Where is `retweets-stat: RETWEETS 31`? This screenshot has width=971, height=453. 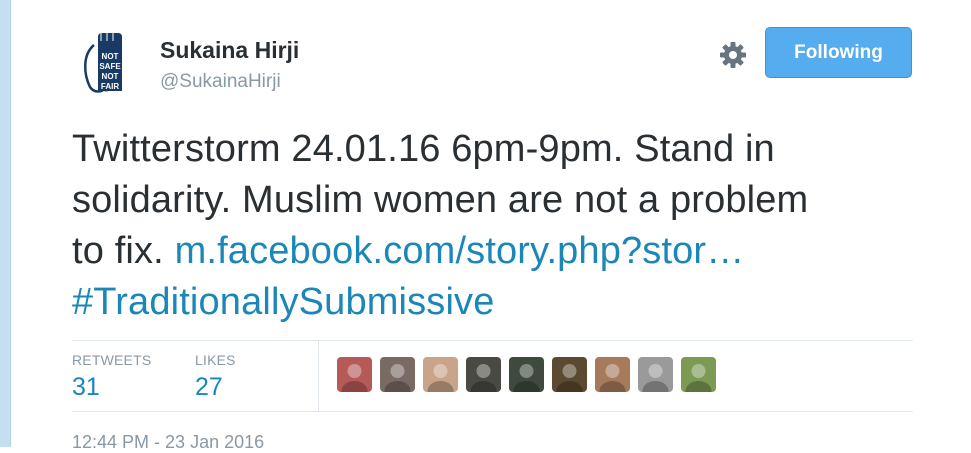 retweets-stat: RETWEETS 31 is located at coordinates (111, 377).